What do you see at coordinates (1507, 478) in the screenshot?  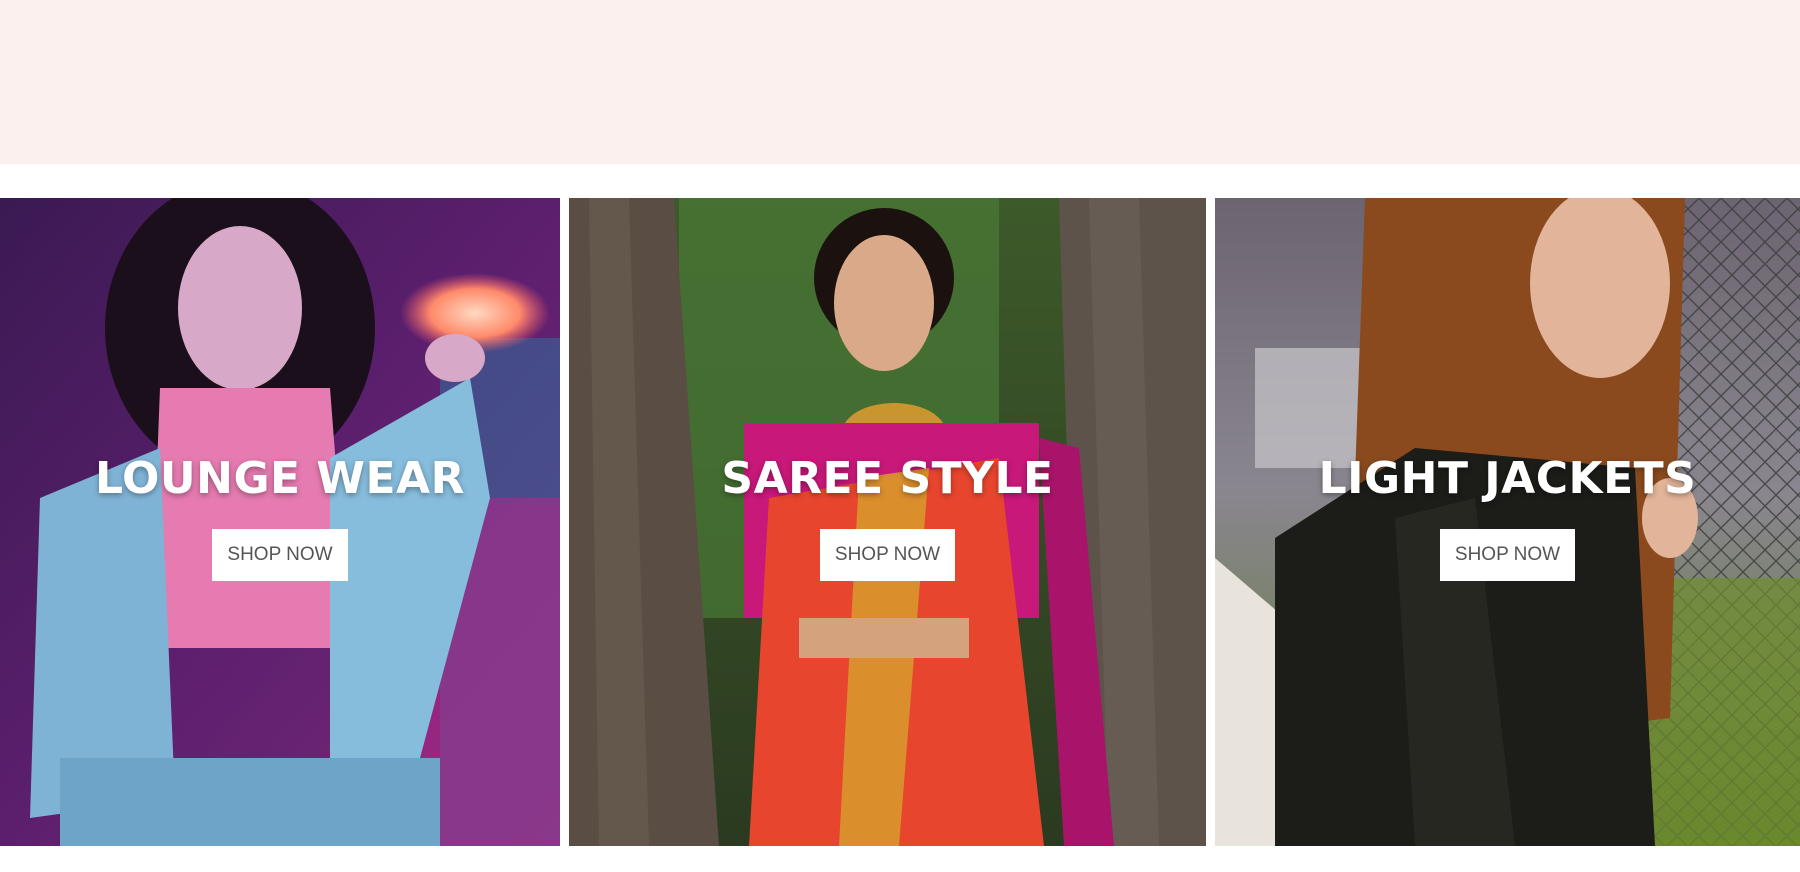 I see `collection-title-light-jackets: LIGHT JACKETS` at bounding box center [1507, 478].